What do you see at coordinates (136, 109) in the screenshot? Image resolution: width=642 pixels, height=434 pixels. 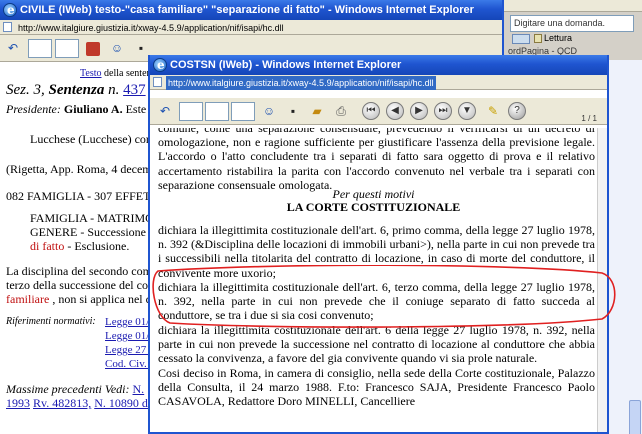 I see `presidente-rest: Este` at bounding box center [136, 109].